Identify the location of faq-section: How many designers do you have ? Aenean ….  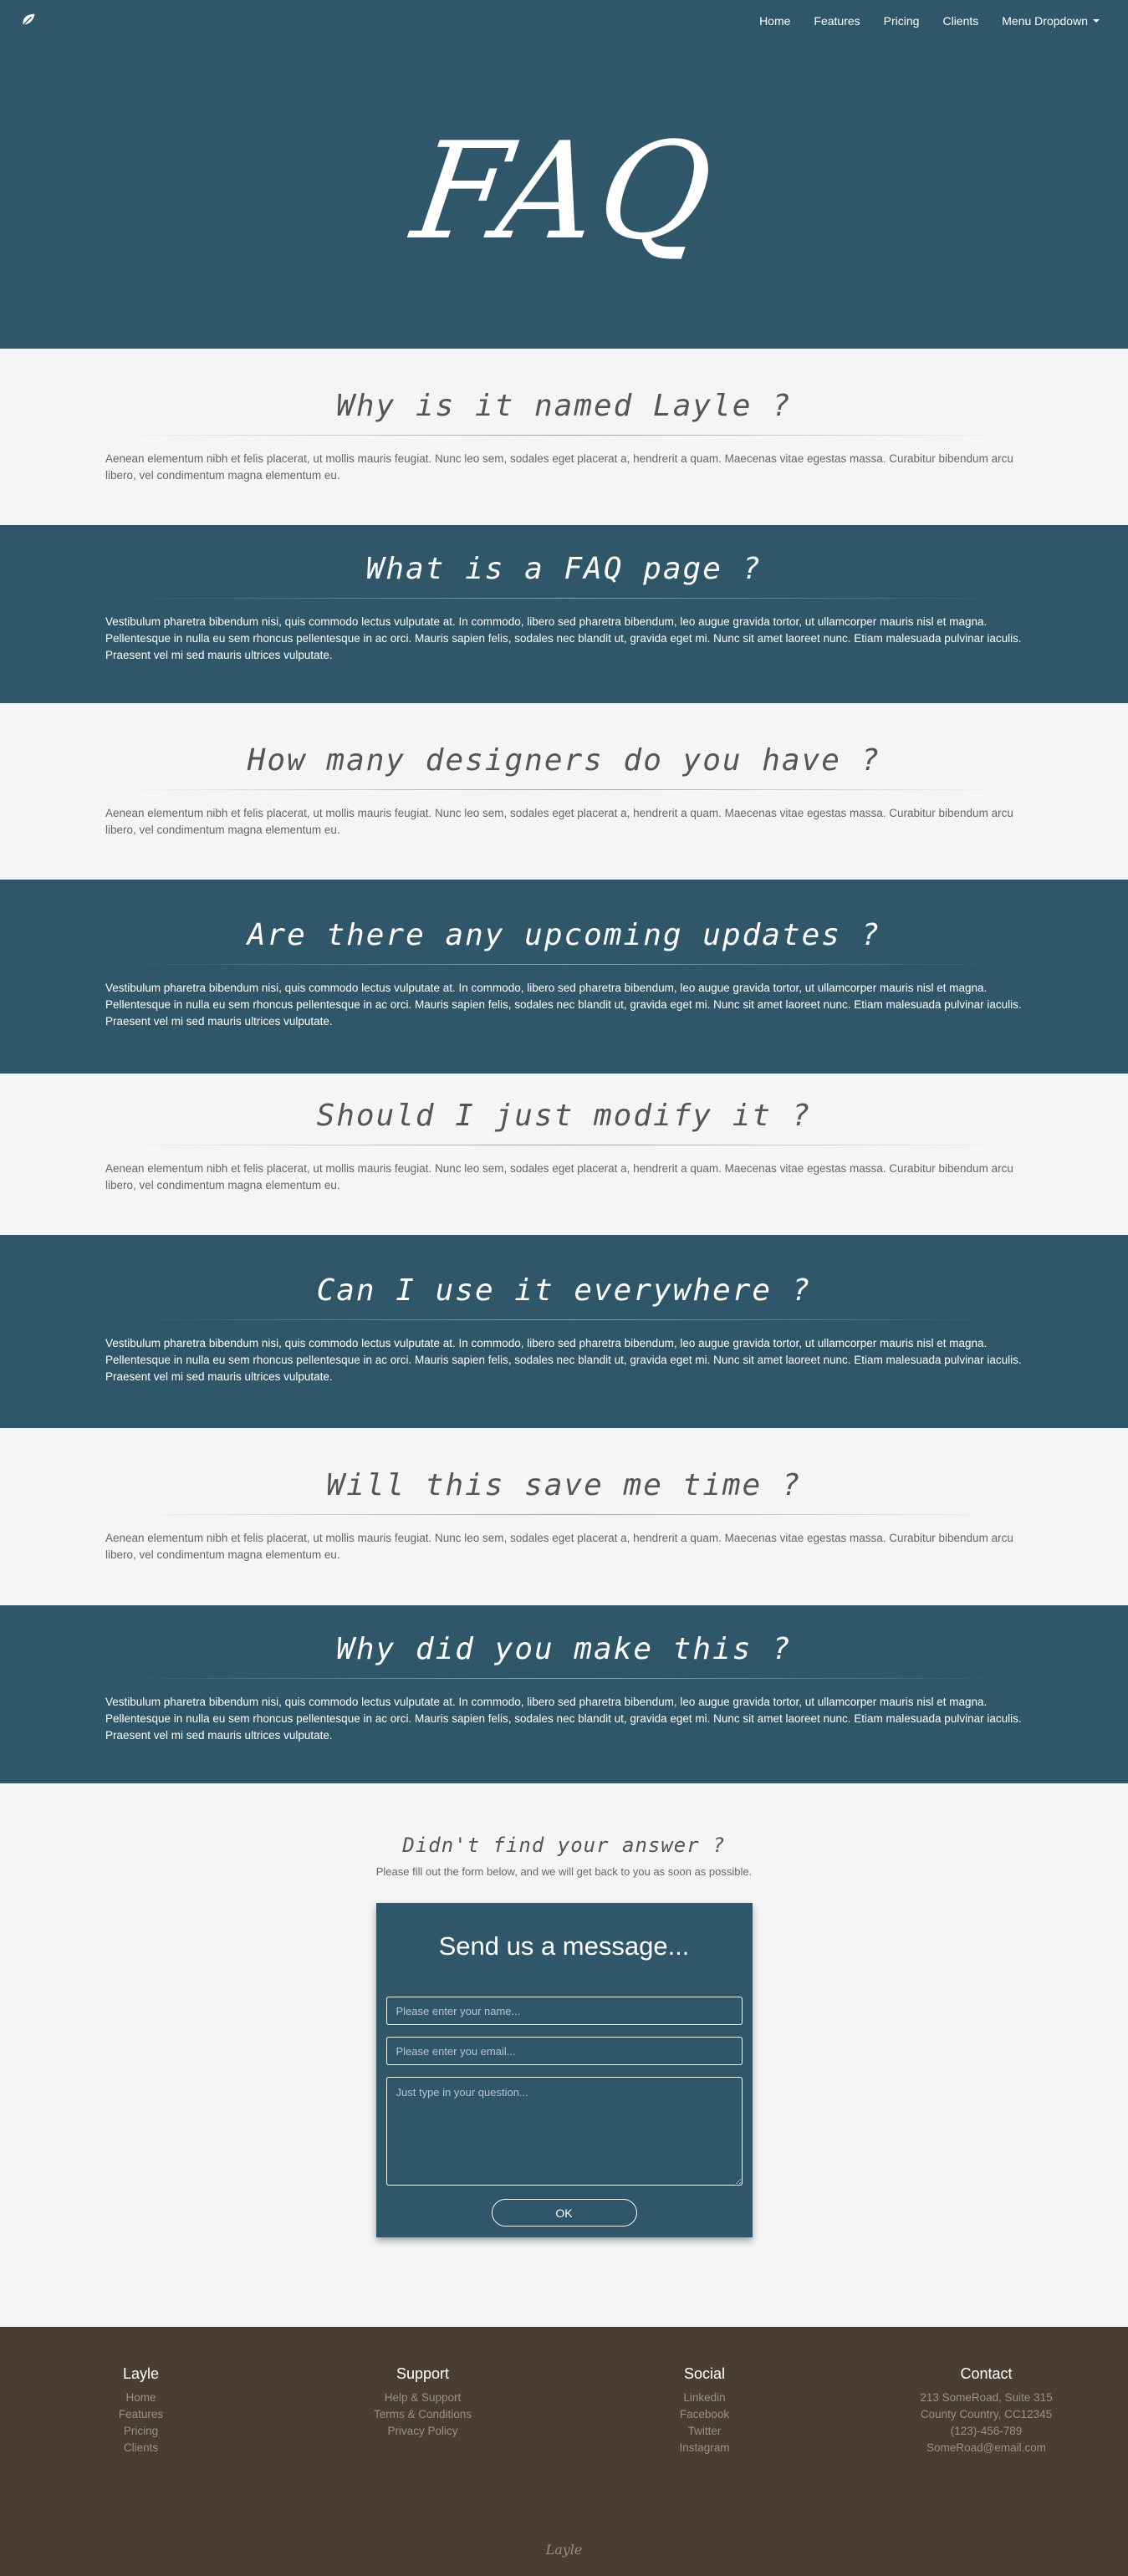
(564, 792).